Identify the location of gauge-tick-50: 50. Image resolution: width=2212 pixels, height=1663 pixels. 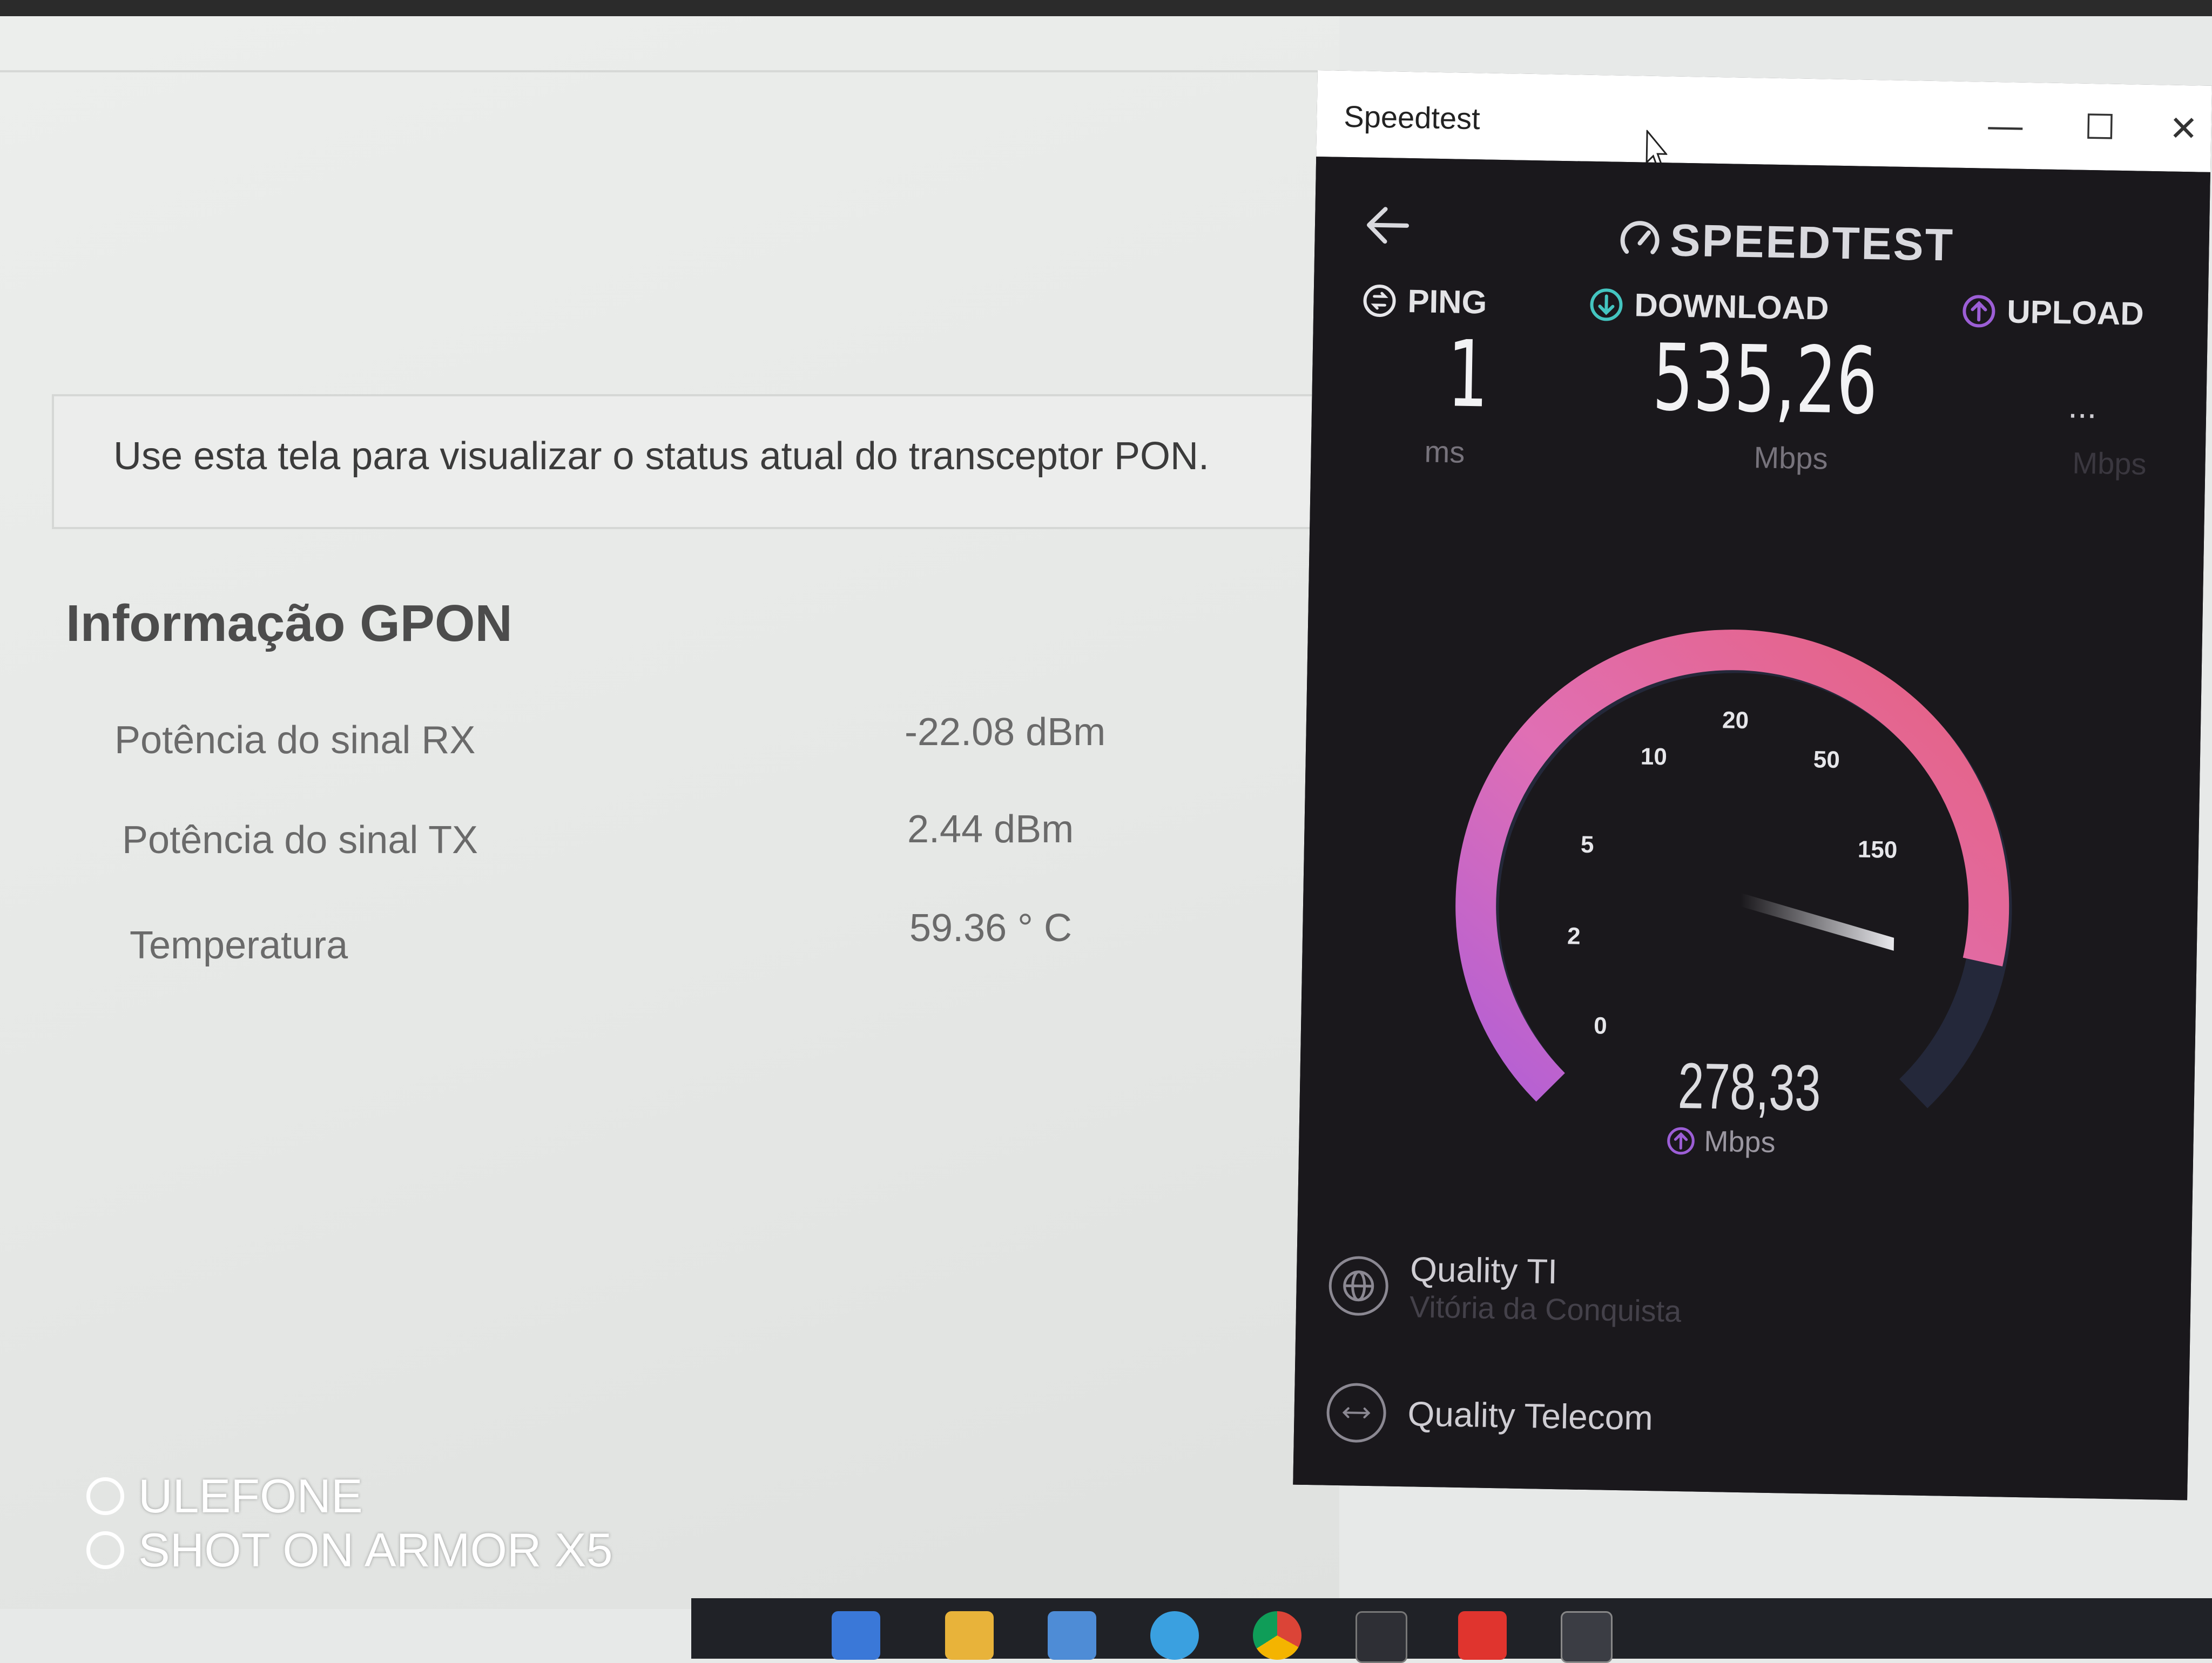
(1826, 759).